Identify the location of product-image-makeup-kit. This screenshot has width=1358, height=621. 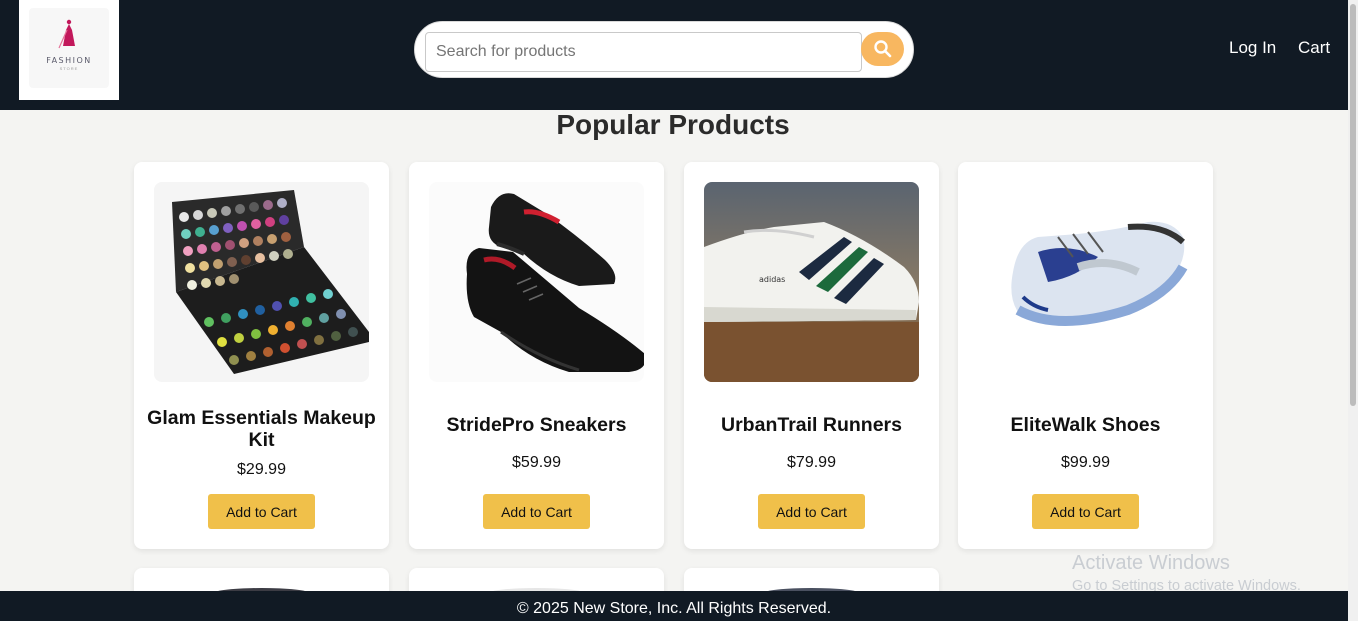
(261, 282).